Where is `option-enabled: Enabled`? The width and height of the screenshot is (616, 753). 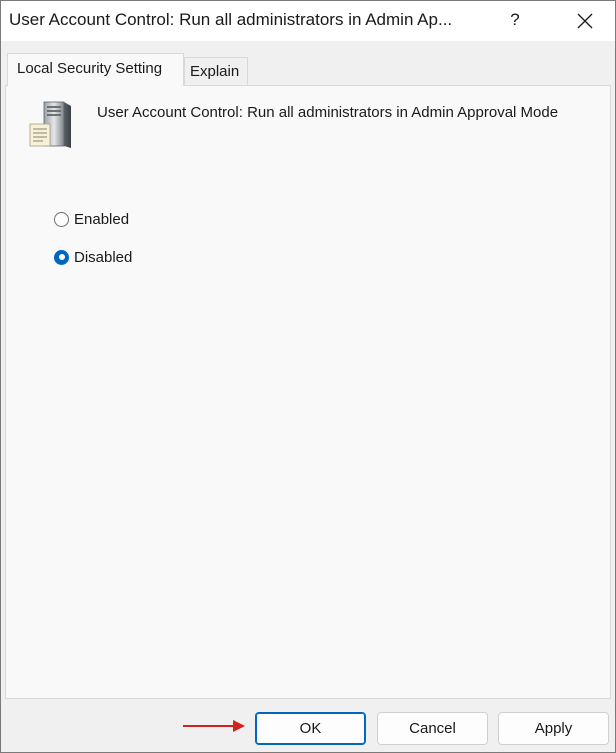
option-enabled: Enabled is located at coordinates (91, 219).